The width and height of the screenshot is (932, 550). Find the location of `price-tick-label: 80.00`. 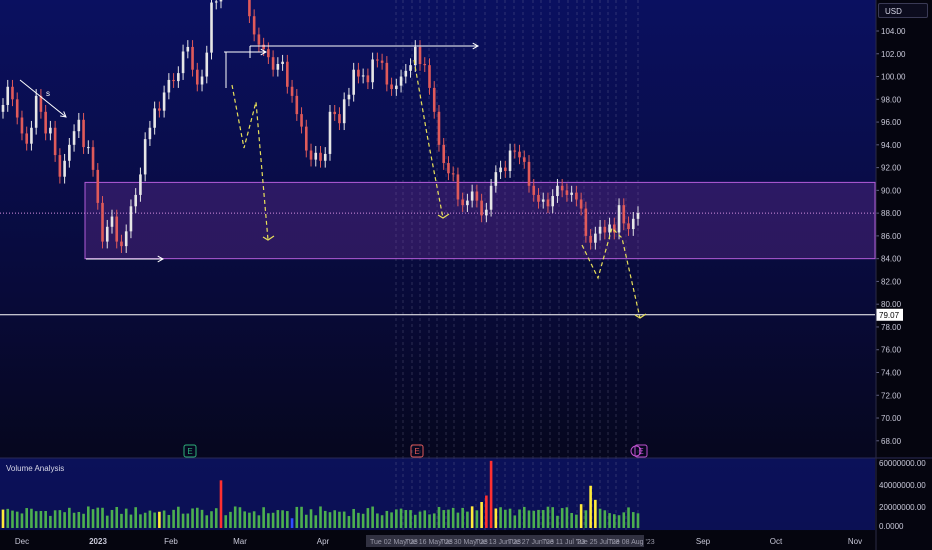

price-tick-label: 80.00 is located at coordinates (891, 304).